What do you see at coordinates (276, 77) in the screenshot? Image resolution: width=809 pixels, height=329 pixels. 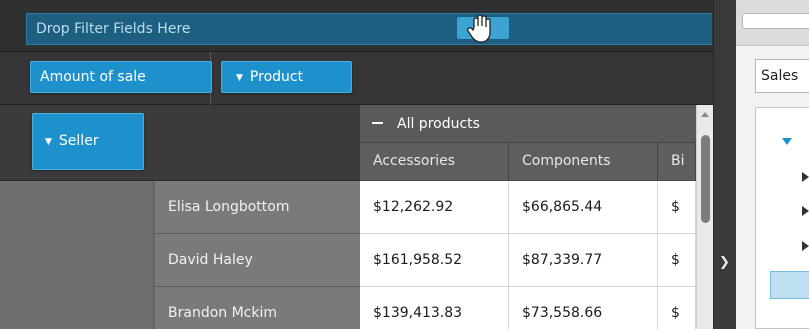 I see `column-field-label: Product` at bounding box center [276, 77].